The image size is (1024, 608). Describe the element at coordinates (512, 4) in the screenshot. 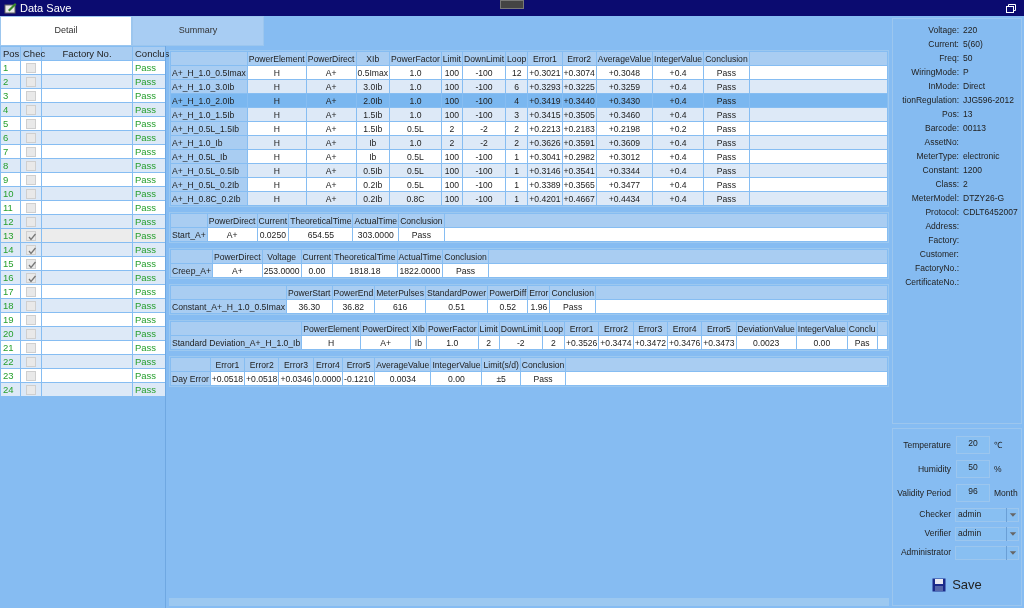

I see `collapse-handle` at that location.